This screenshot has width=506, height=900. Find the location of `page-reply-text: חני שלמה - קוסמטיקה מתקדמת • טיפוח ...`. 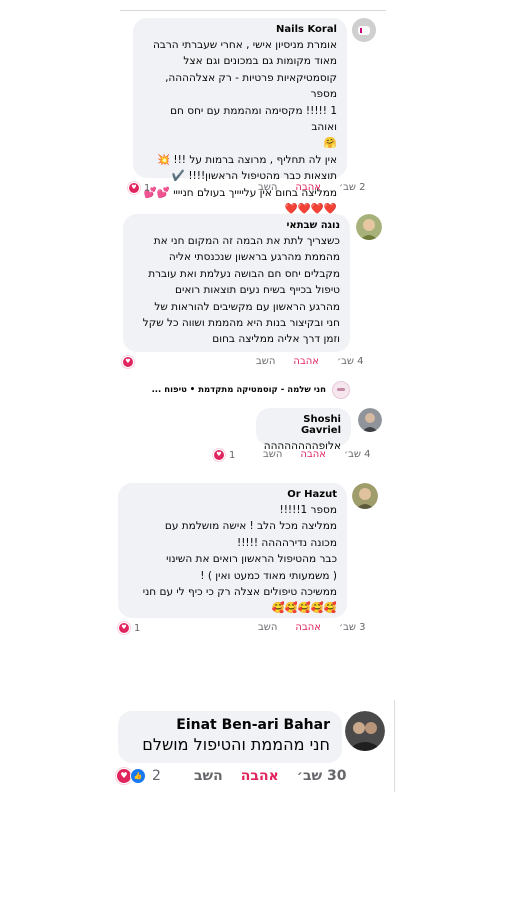

page-reply-text: חני שלמה - קוסמטיקה מתקדמת • טיפוח ... is located at coordinates (238, 390).